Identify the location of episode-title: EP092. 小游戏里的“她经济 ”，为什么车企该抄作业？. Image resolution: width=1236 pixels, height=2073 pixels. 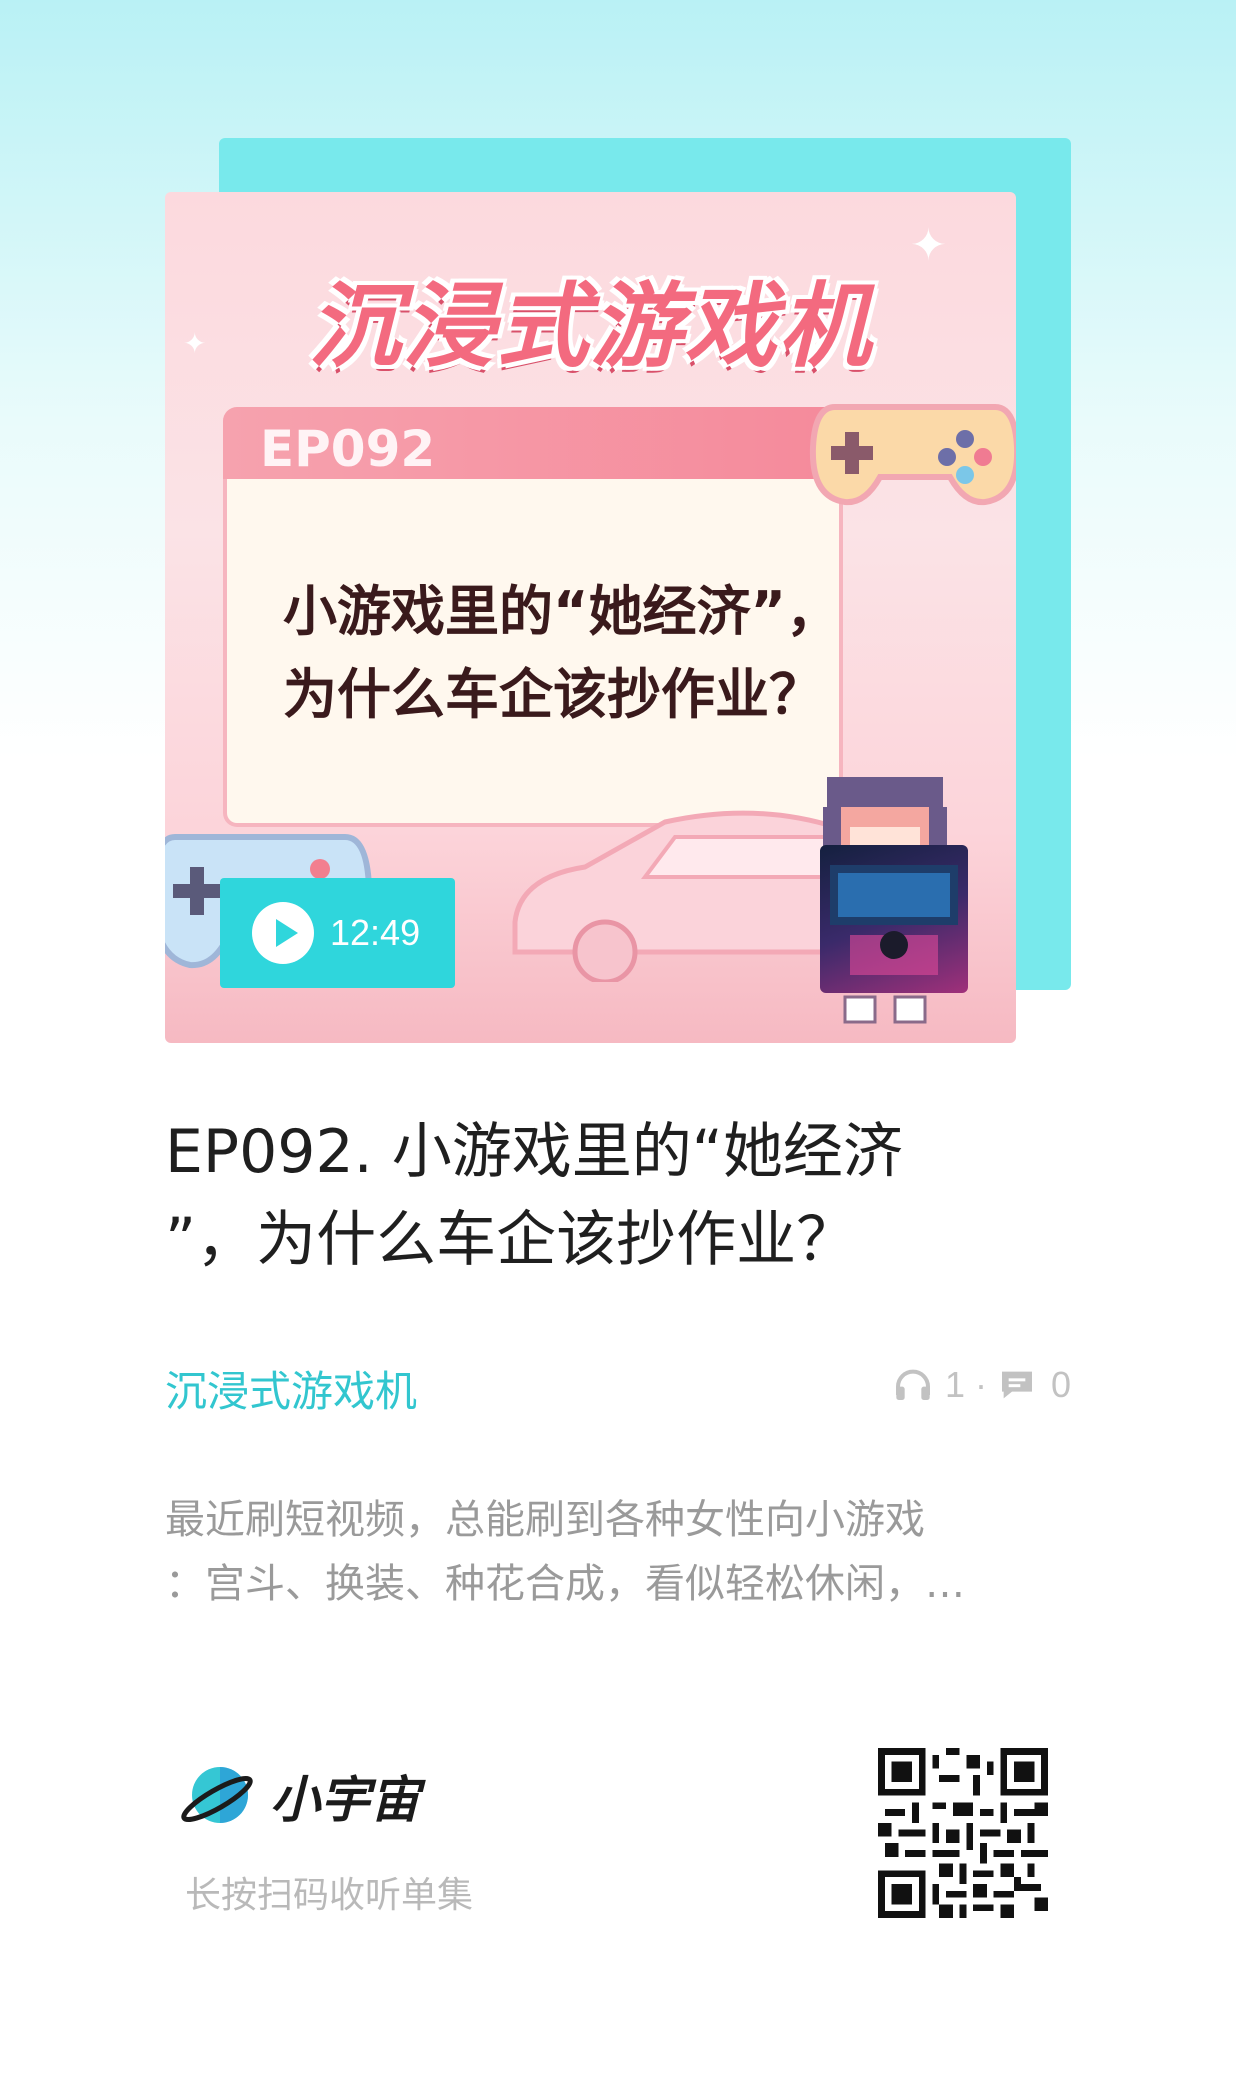
(595, 1196).